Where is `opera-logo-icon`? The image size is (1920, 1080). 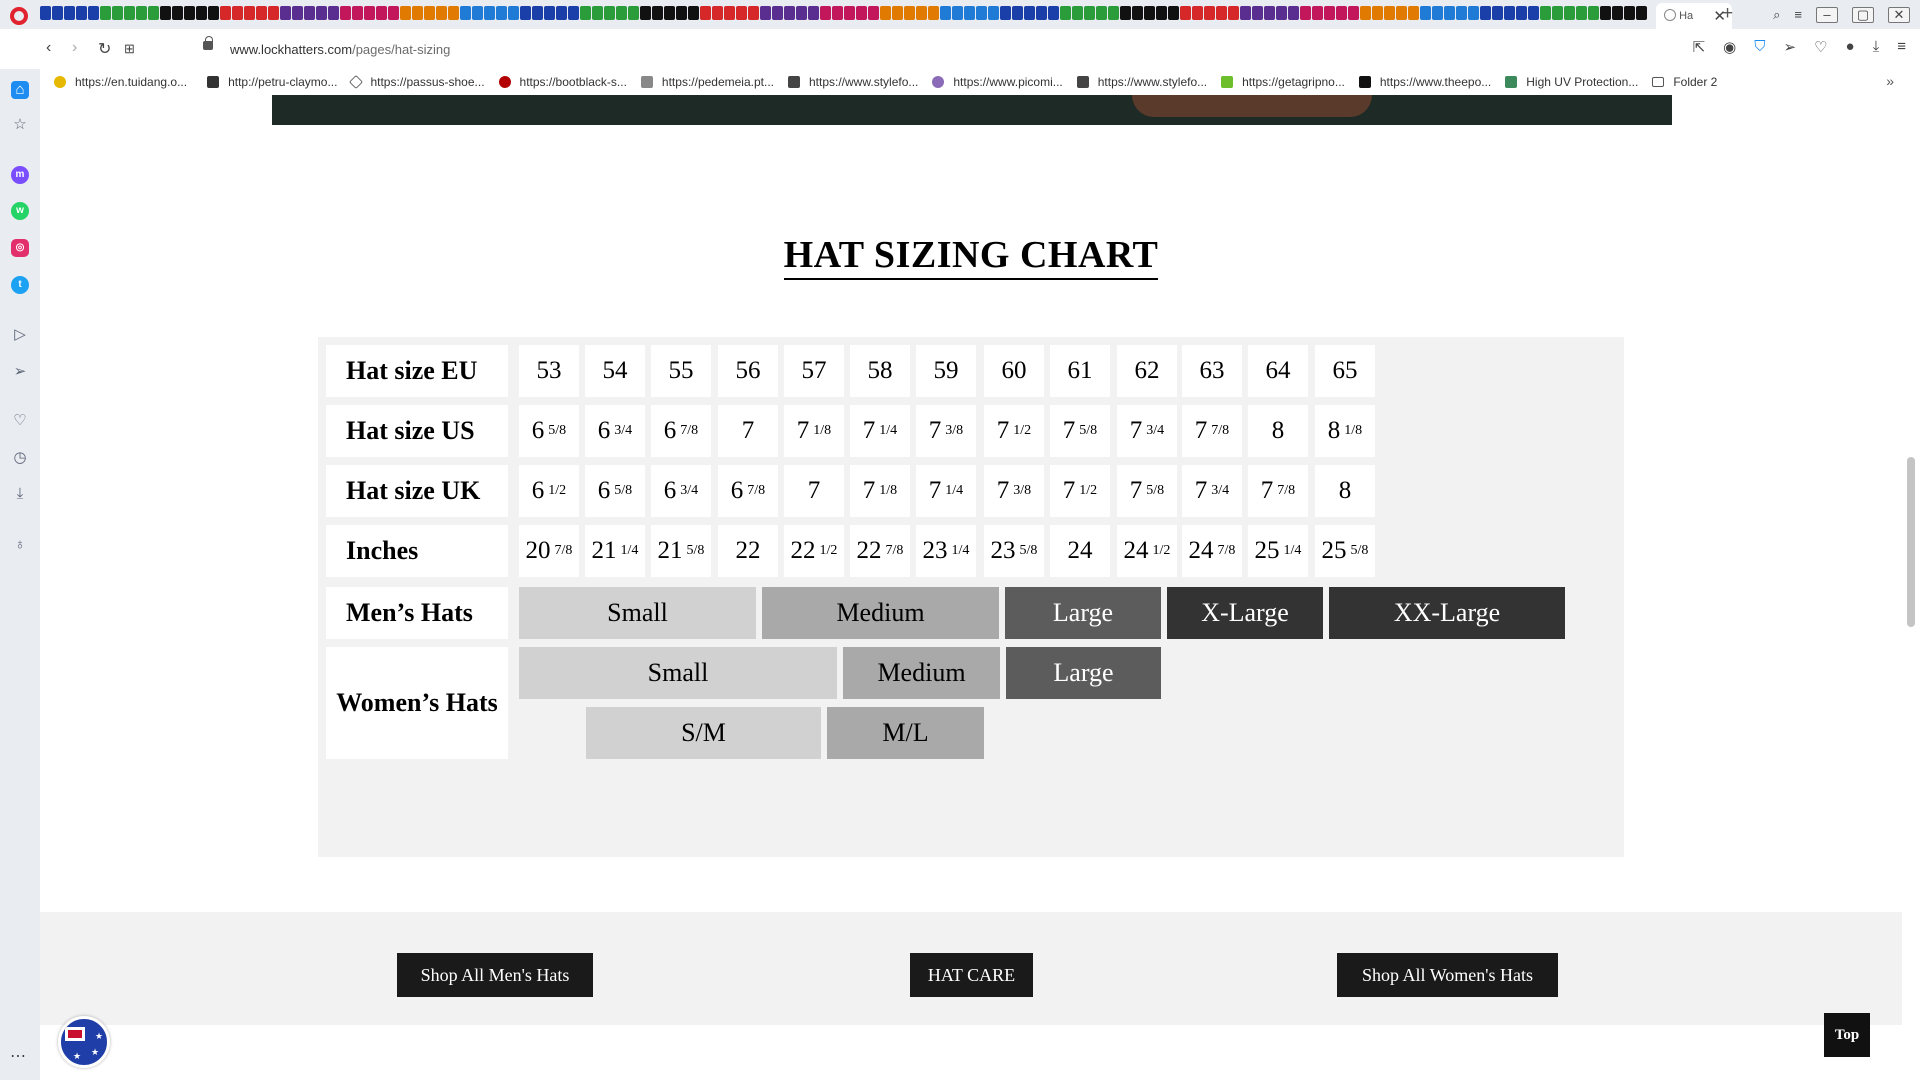 opera-logo-icon is located at coordinates (19, 16).